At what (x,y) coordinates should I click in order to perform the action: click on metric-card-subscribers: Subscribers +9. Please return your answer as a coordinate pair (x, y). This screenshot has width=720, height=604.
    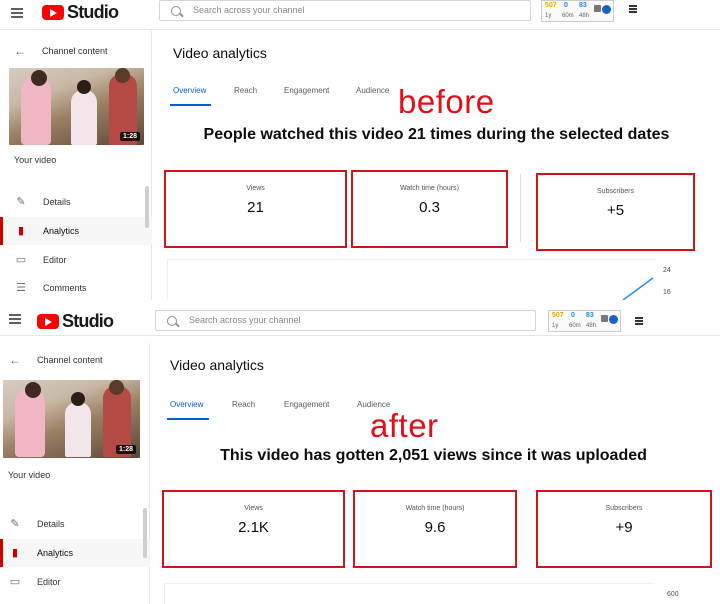
    Looking at the image, I should click on (624, 529).